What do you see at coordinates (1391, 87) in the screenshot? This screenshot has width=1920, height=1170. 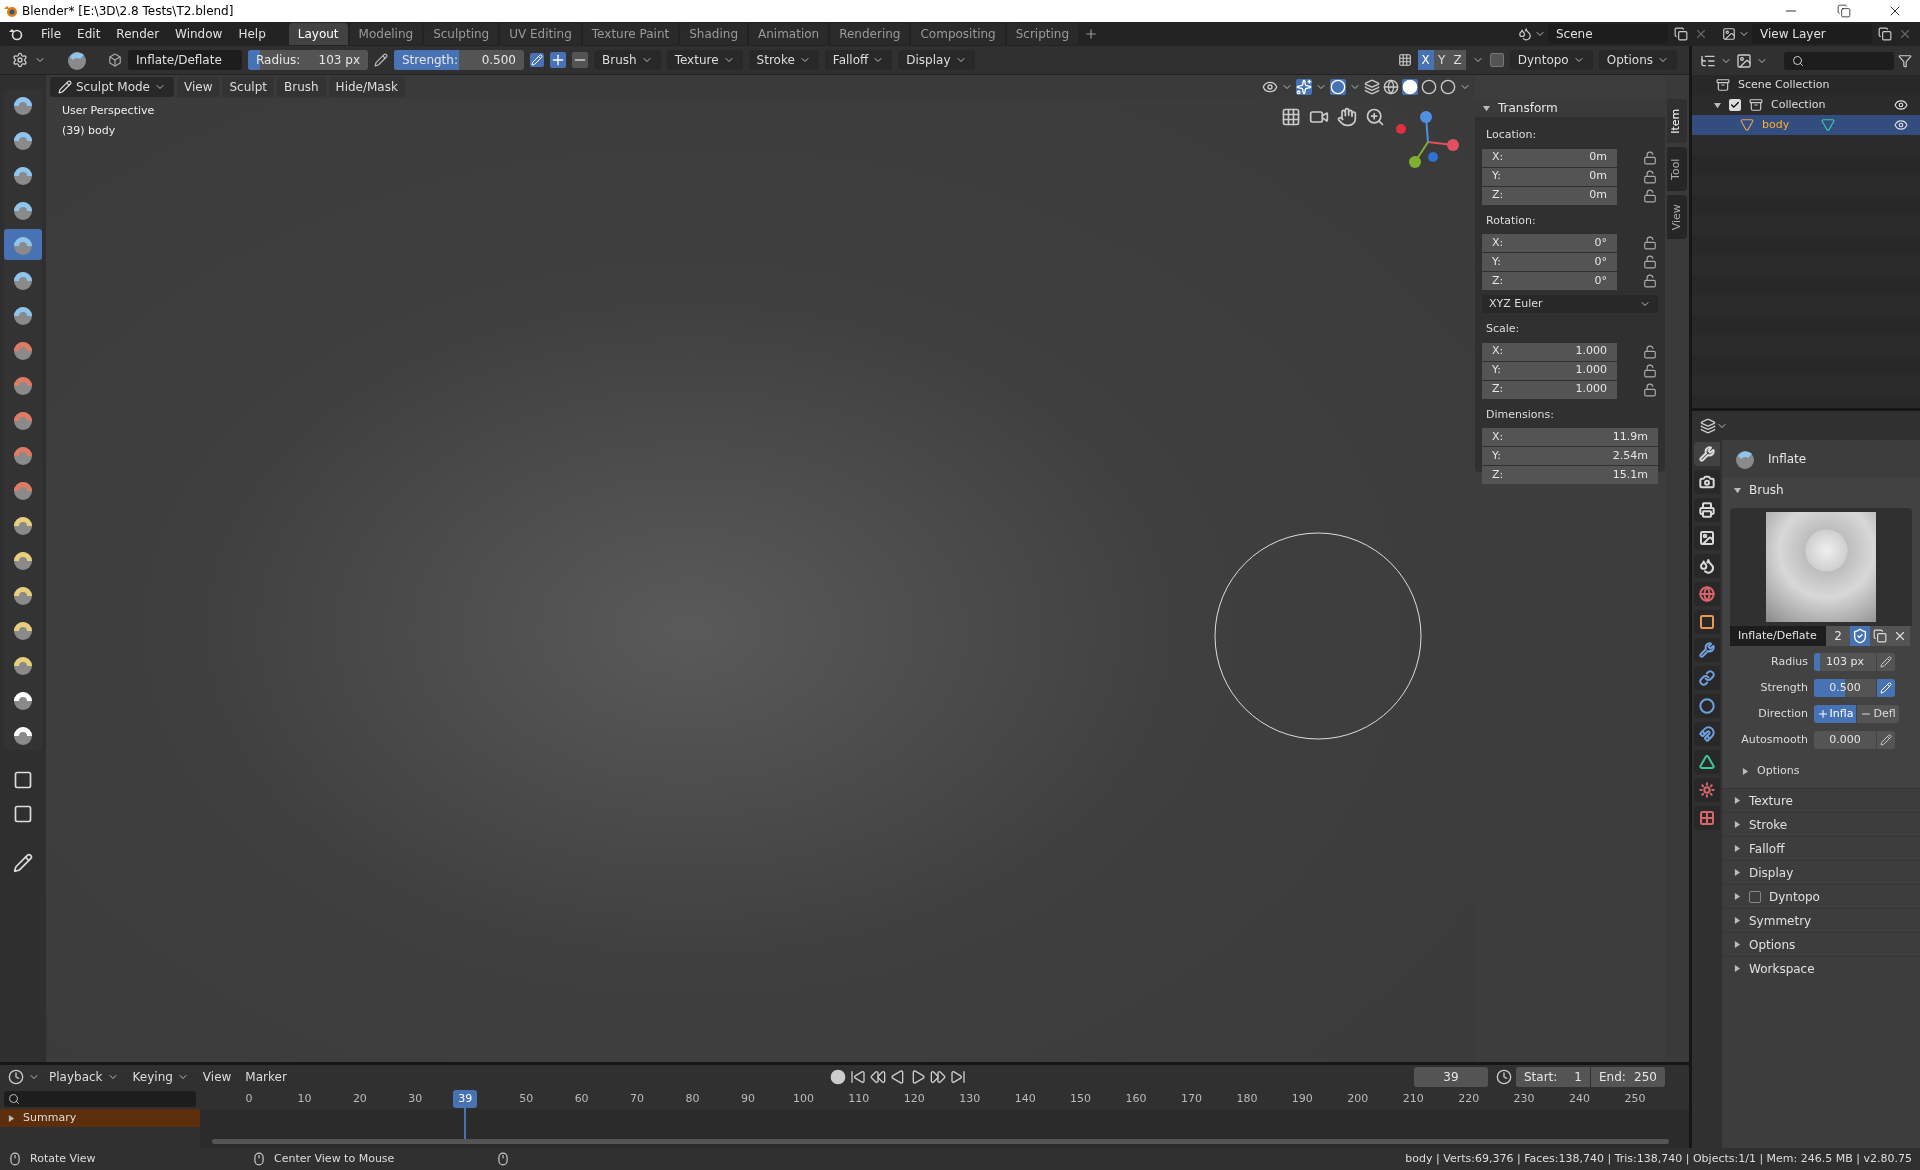 I see `wireframe-shading-icon` at bounding box center [1391, 87].